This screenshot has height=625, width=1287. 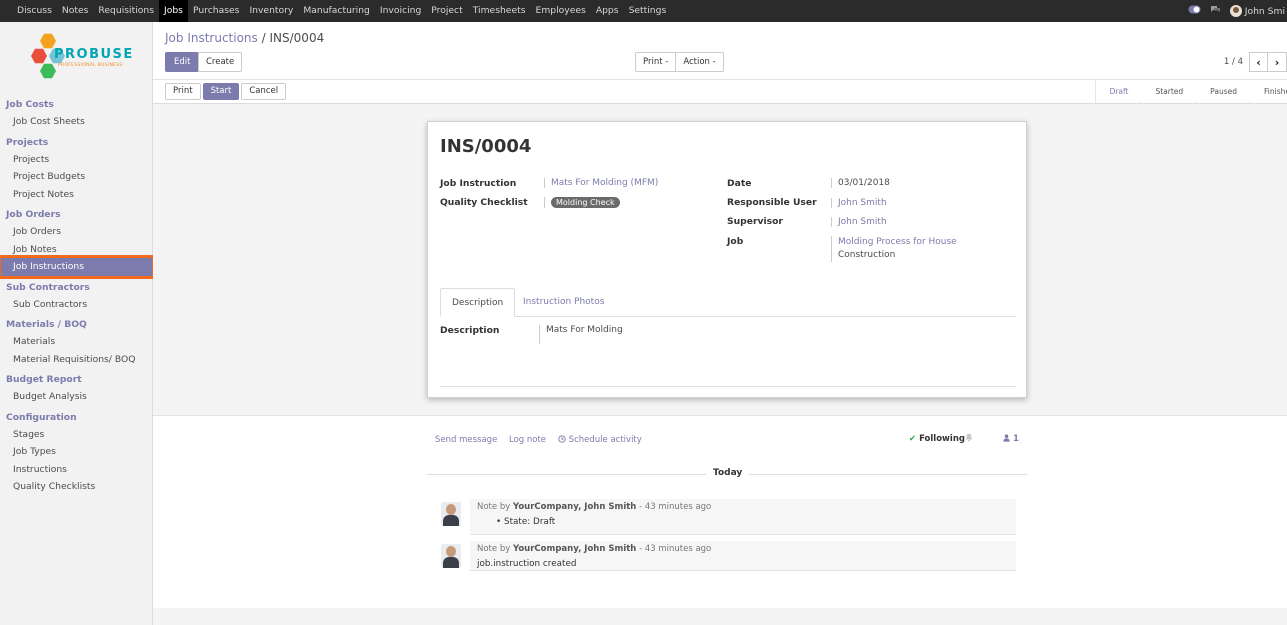 What do you see at coordinates (859, 222) in the screenshot?
I see `supervisor-field: John Smith` at bounding box center [859, 222].